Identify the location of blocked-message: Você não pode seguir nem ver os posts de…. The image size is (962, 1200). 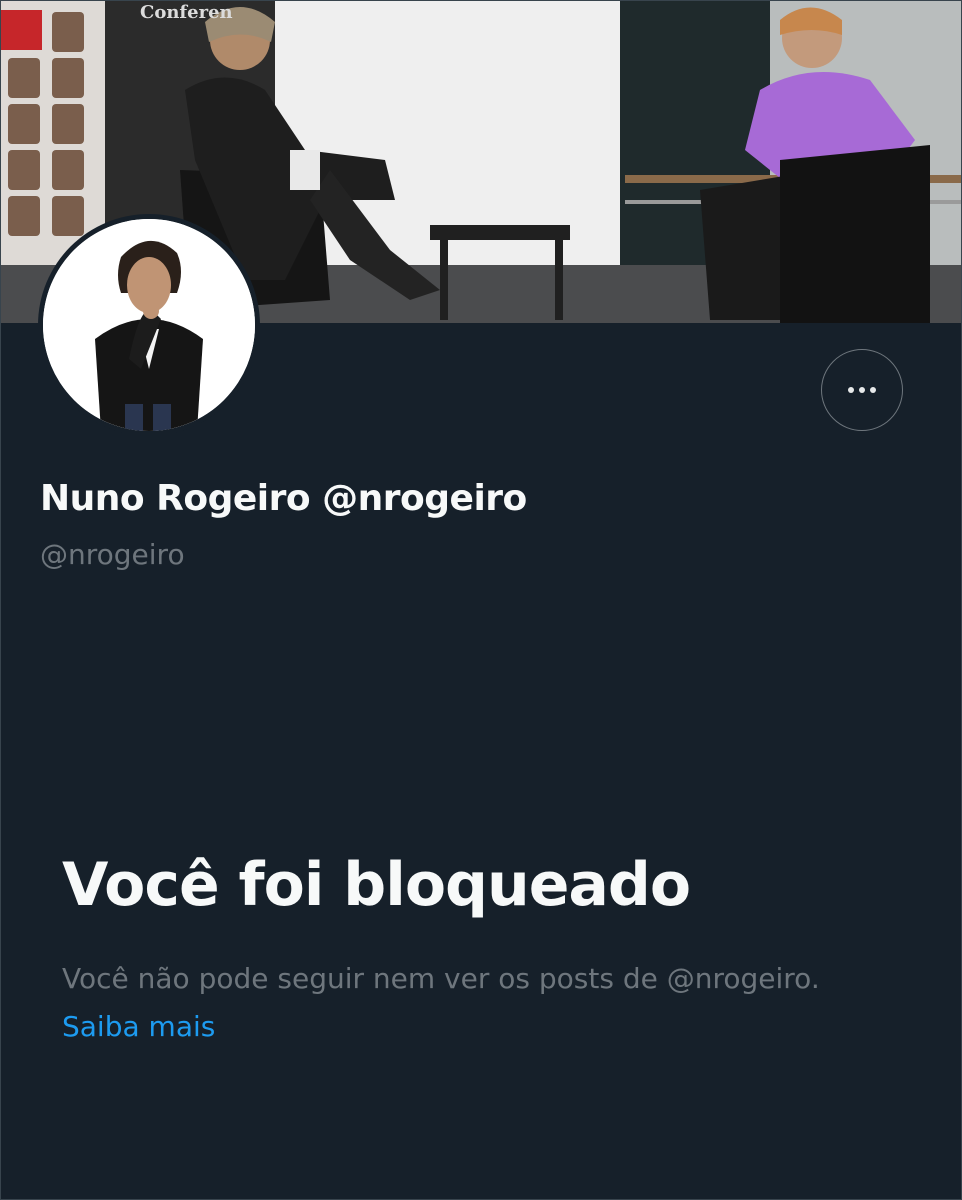
(497, 1003).